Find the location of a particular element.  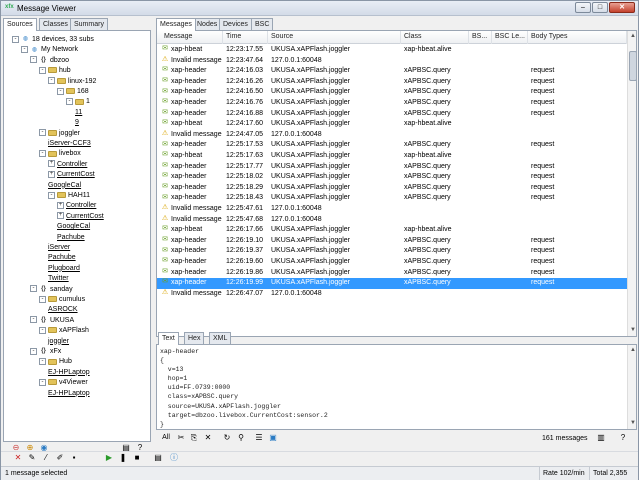

list-view-icon: ☰ is located at coordinates (259, 438).